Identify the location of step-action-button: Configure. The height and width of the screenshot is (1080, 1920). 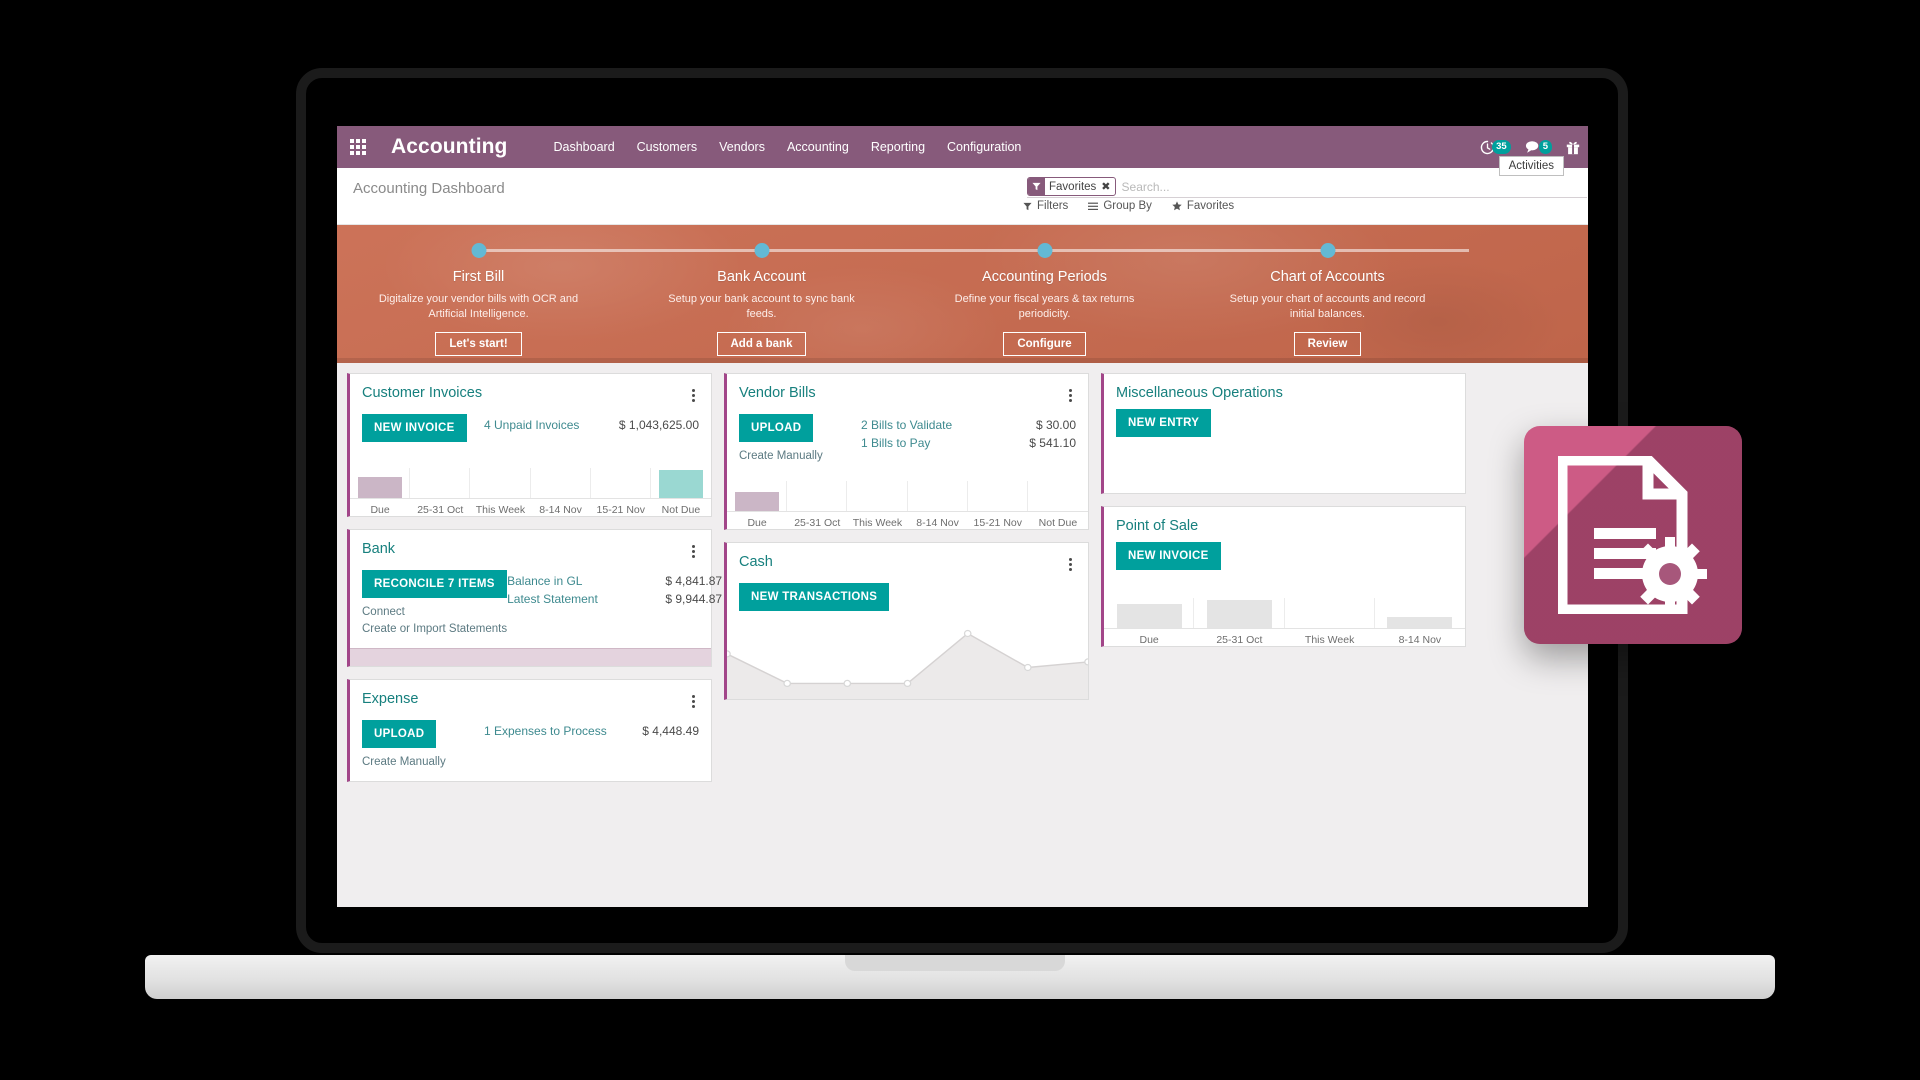
(1044, 344).